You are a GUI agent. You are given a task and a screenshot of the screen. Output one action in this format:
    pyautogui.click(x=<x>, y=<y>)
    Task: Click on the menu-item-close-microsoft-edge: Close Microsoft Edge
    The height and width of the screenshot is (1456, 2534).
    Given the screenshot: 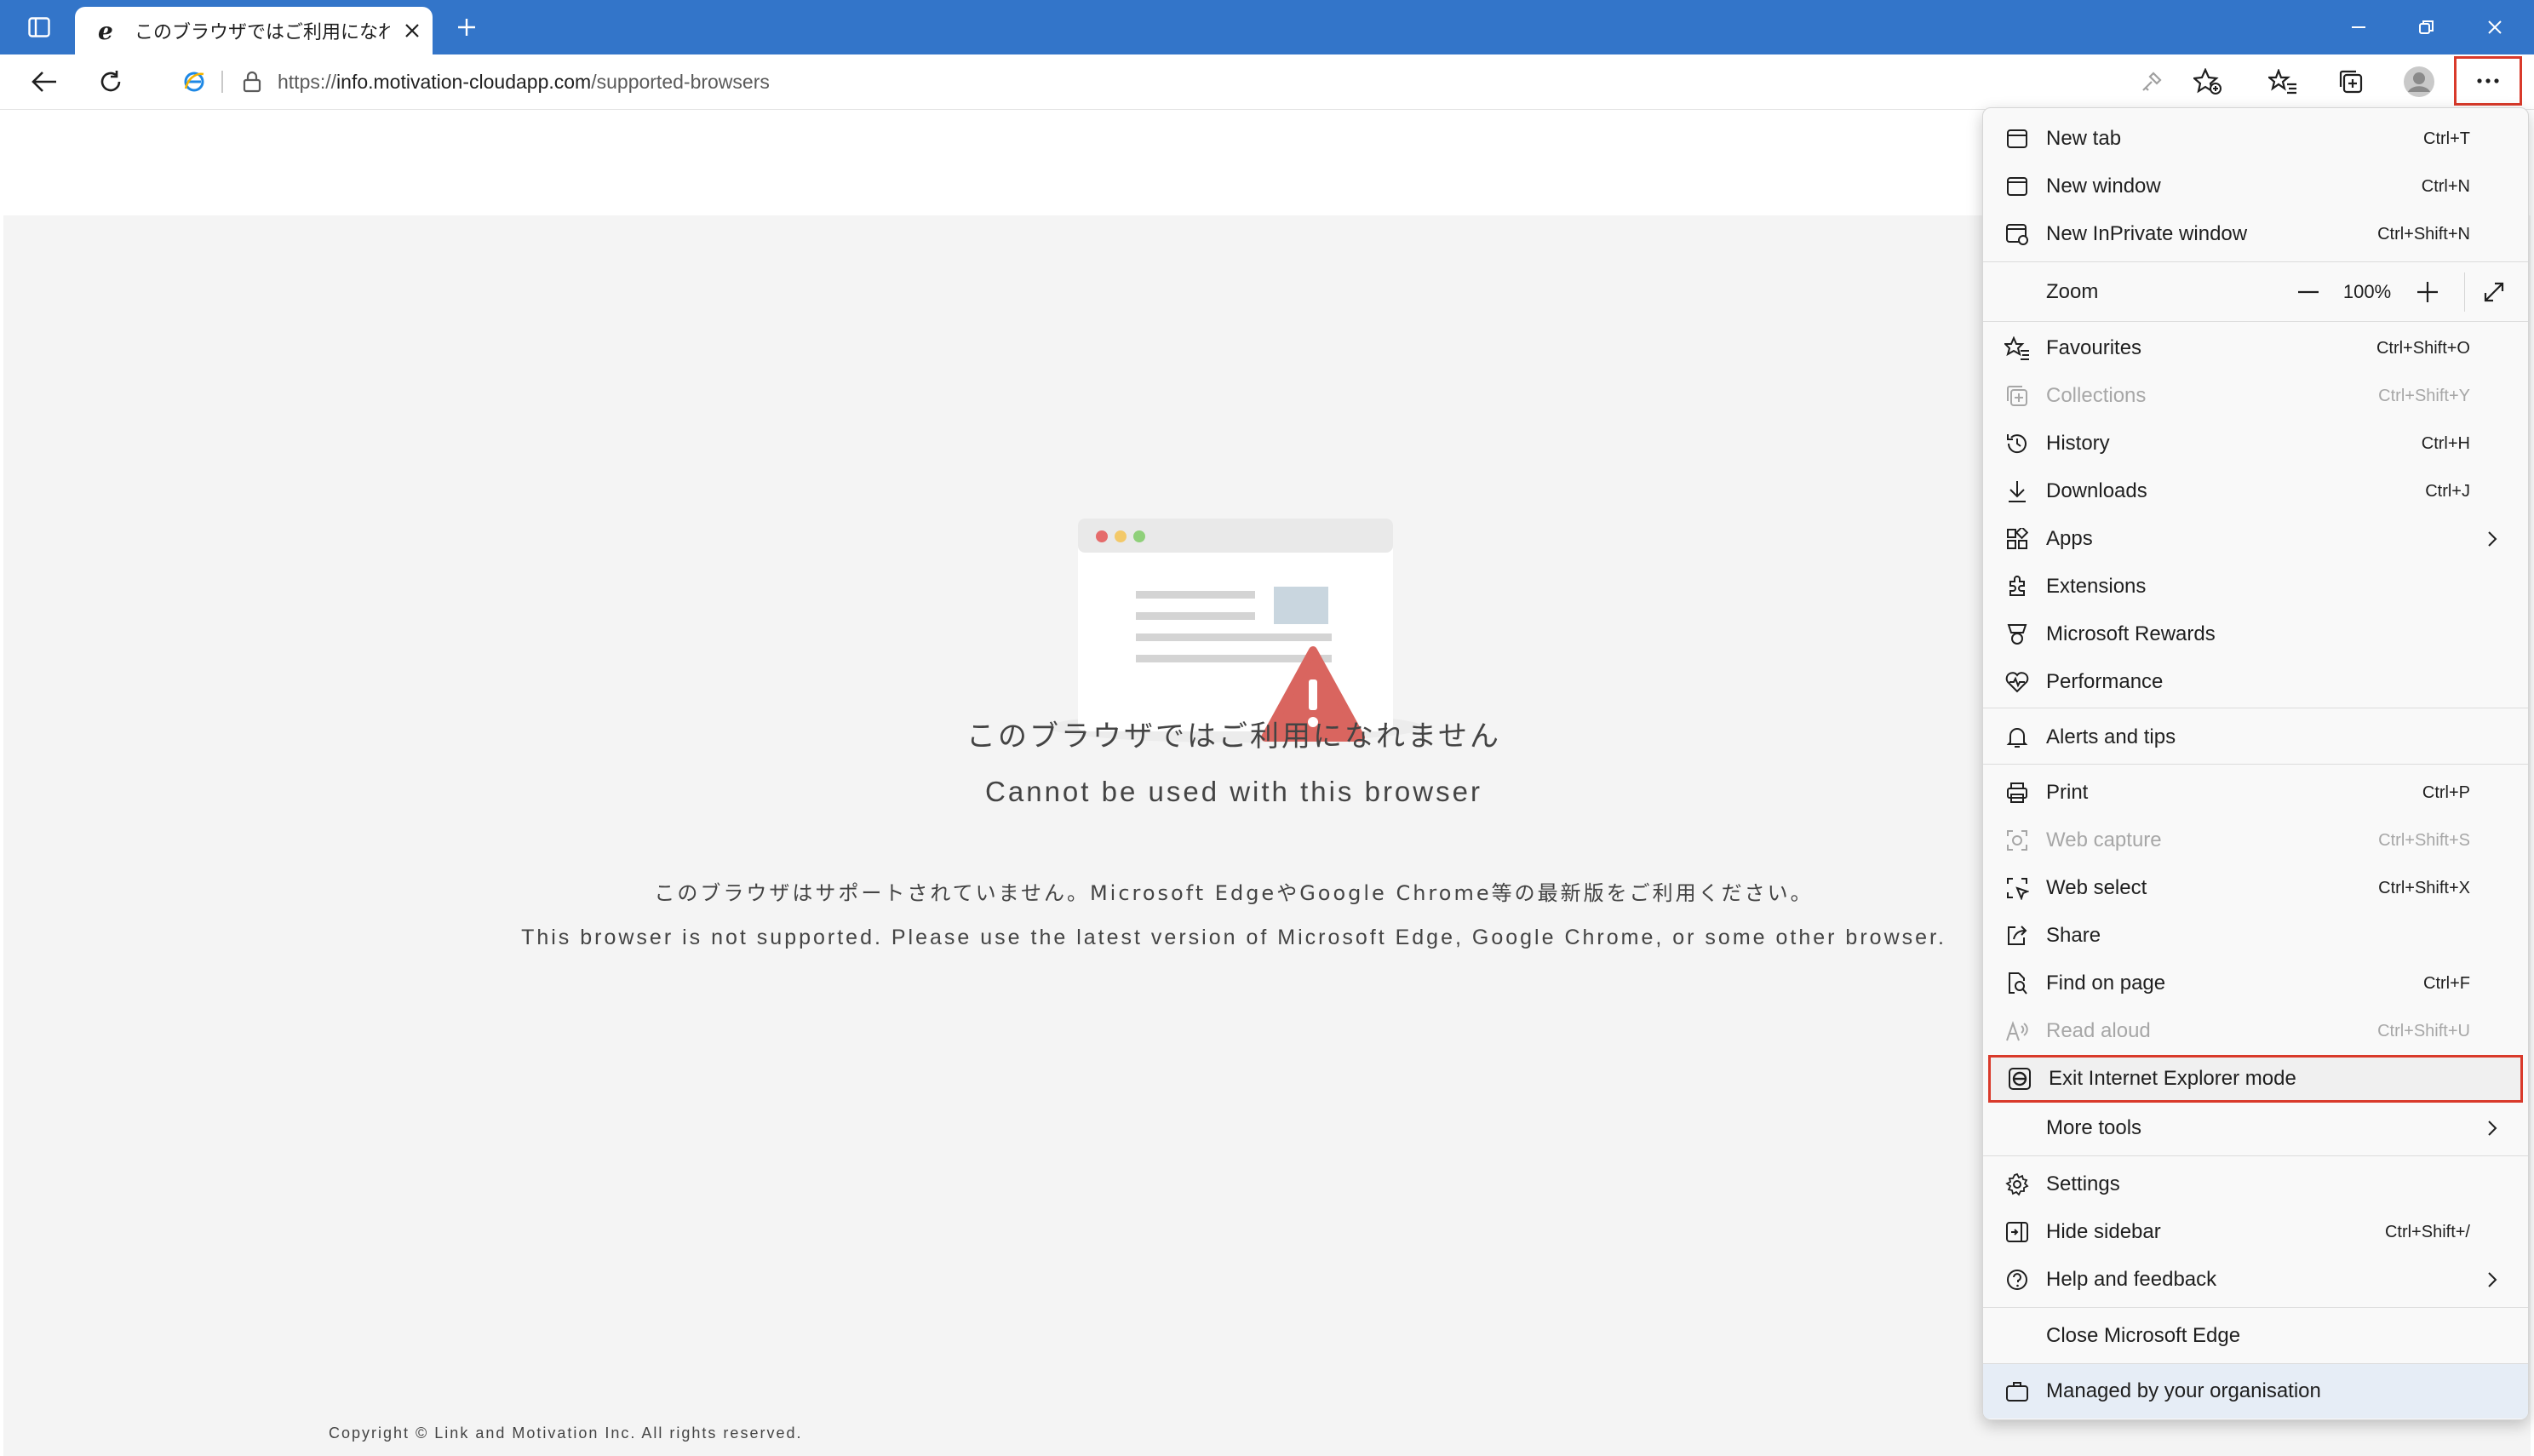 What is the action you would take?
    pyautogui.click(x=2255, y=1336)
    